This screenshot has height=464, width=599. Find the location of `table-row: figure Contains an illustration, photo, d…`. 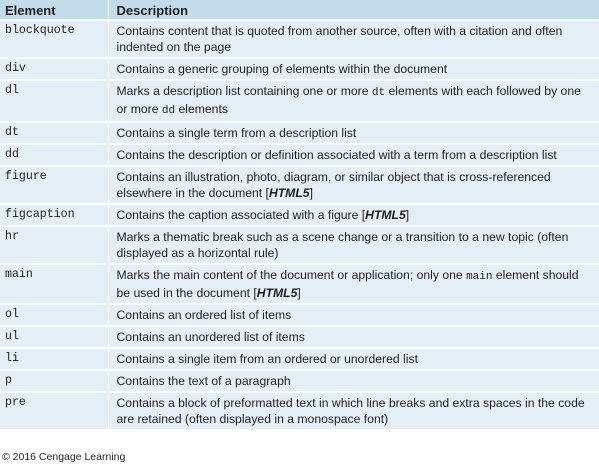

table-row: figure Contains an illustration, photo, d… is located at coordinates (299, 184).